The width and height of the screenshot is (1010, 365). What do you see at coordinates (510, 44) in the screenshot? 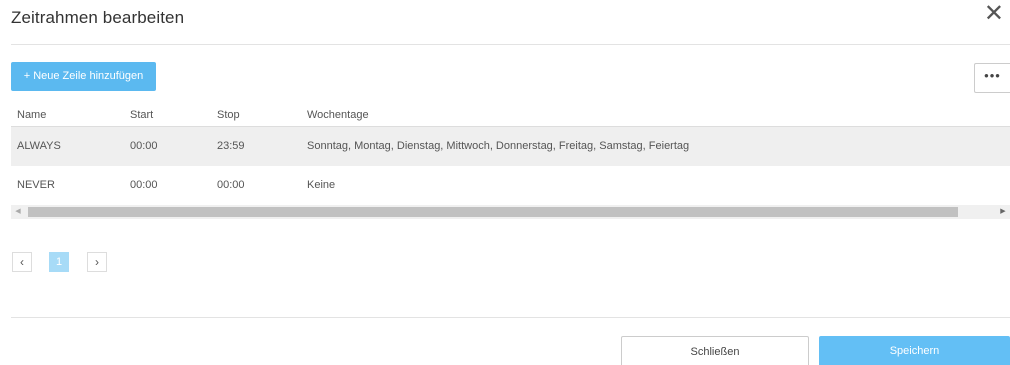
I see `header-divider` at bounding box center [510, 44].